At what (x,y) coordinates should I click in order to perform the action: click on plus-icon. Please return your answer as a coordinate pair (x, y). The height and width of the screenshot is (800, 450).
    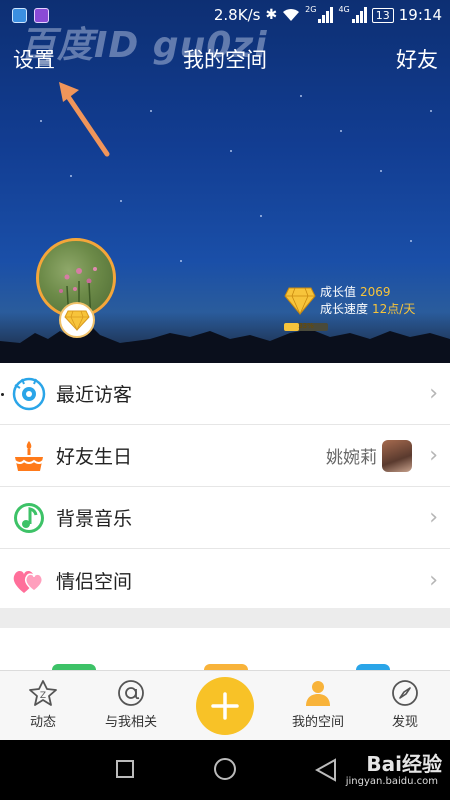
    Looking at the image, I should click on (225, 706).